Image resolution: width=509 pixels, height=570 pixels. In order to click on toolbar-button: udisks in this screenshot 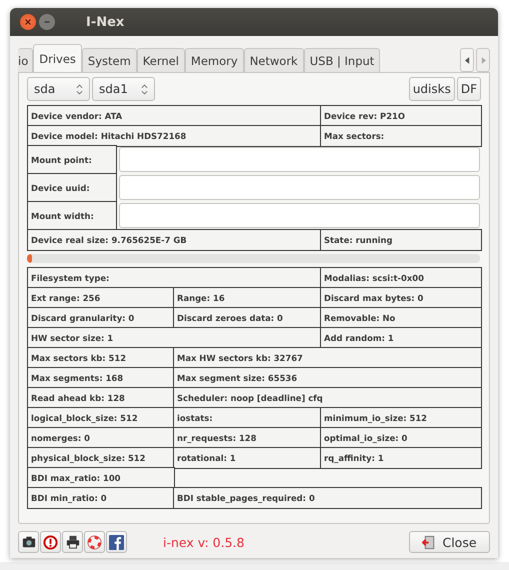, I will do `click(431, 89)`.